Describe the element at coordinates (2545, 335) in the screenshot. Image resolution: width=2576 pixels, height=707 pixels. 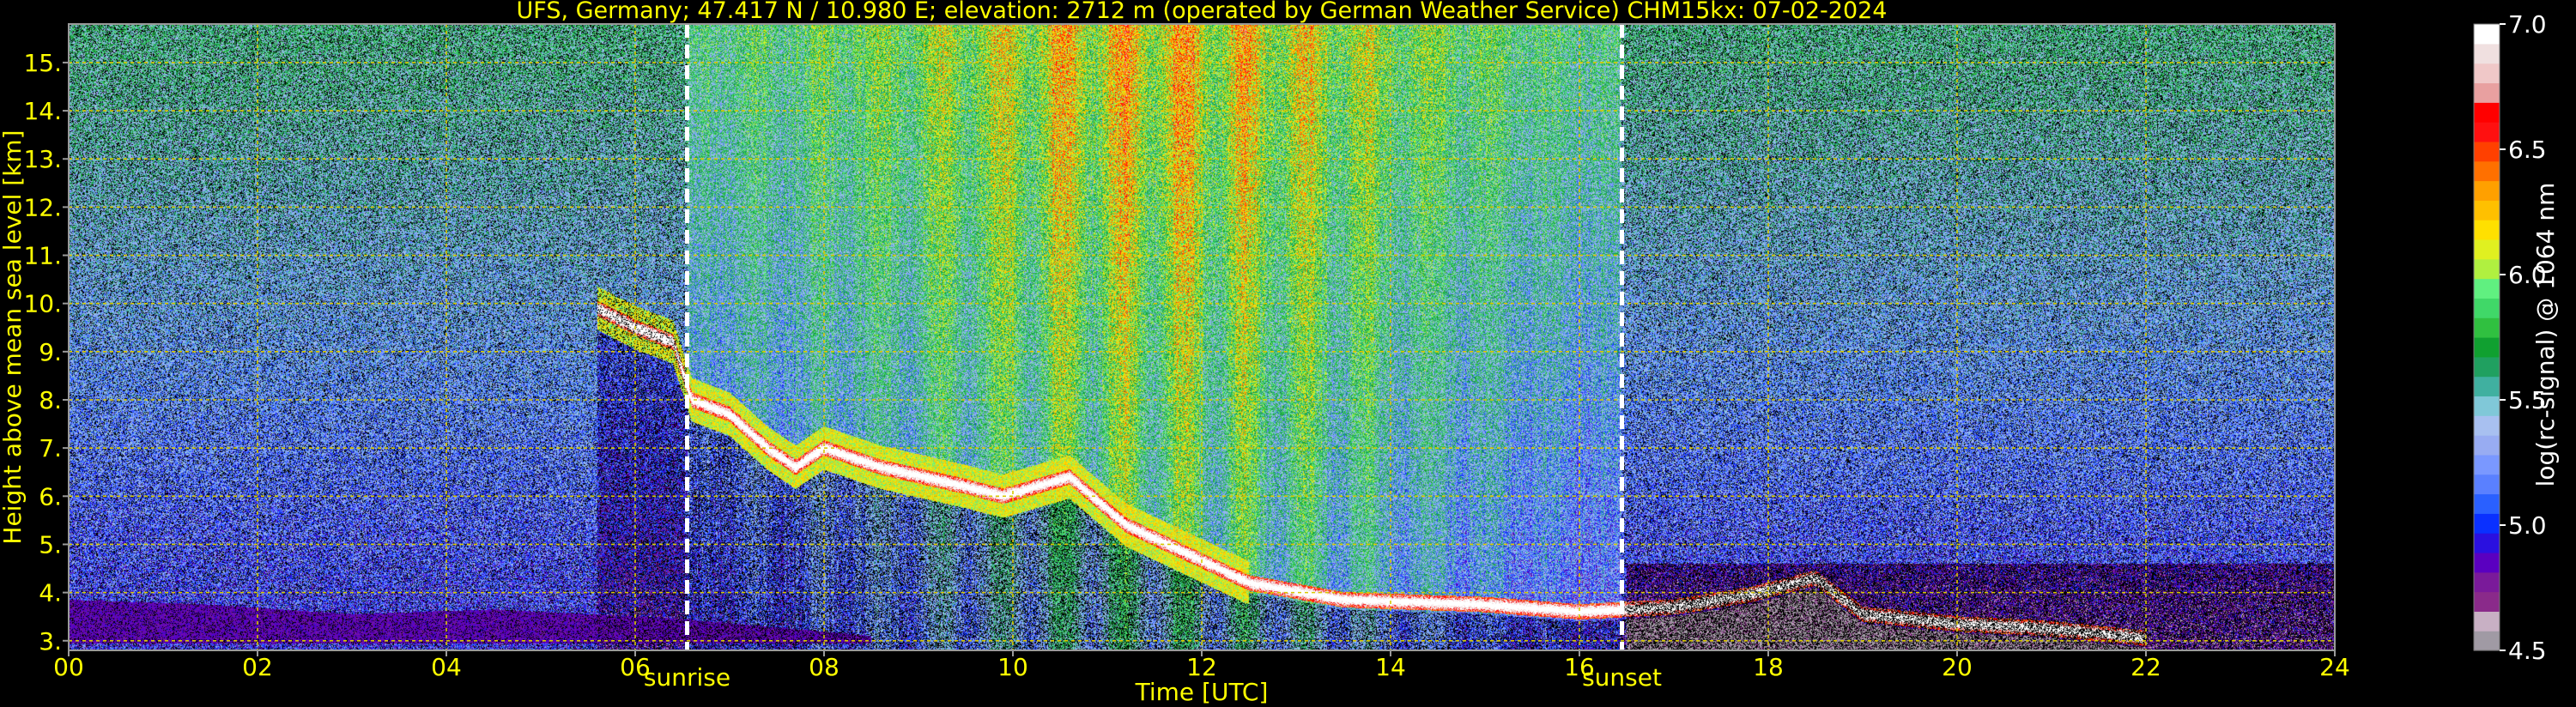
I see `colorbar-label: log(rc-signal) @ 1064 nm` at that location.